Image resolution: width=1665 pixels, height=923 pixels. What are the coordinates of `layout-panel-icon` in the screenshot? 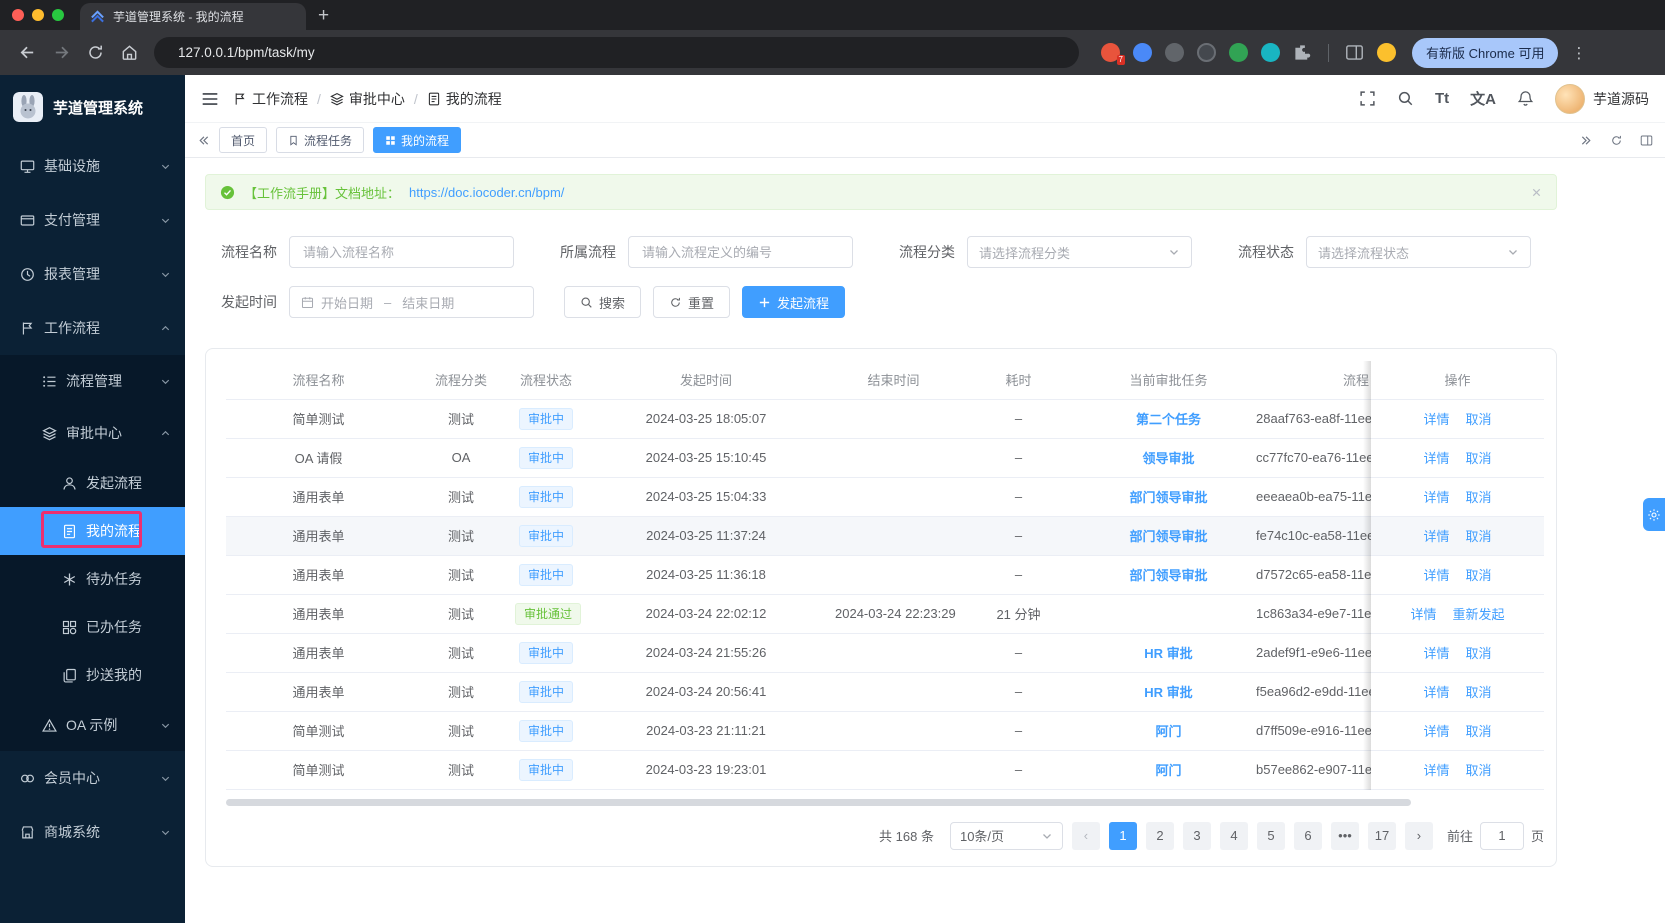 It's located at (1646, 140).